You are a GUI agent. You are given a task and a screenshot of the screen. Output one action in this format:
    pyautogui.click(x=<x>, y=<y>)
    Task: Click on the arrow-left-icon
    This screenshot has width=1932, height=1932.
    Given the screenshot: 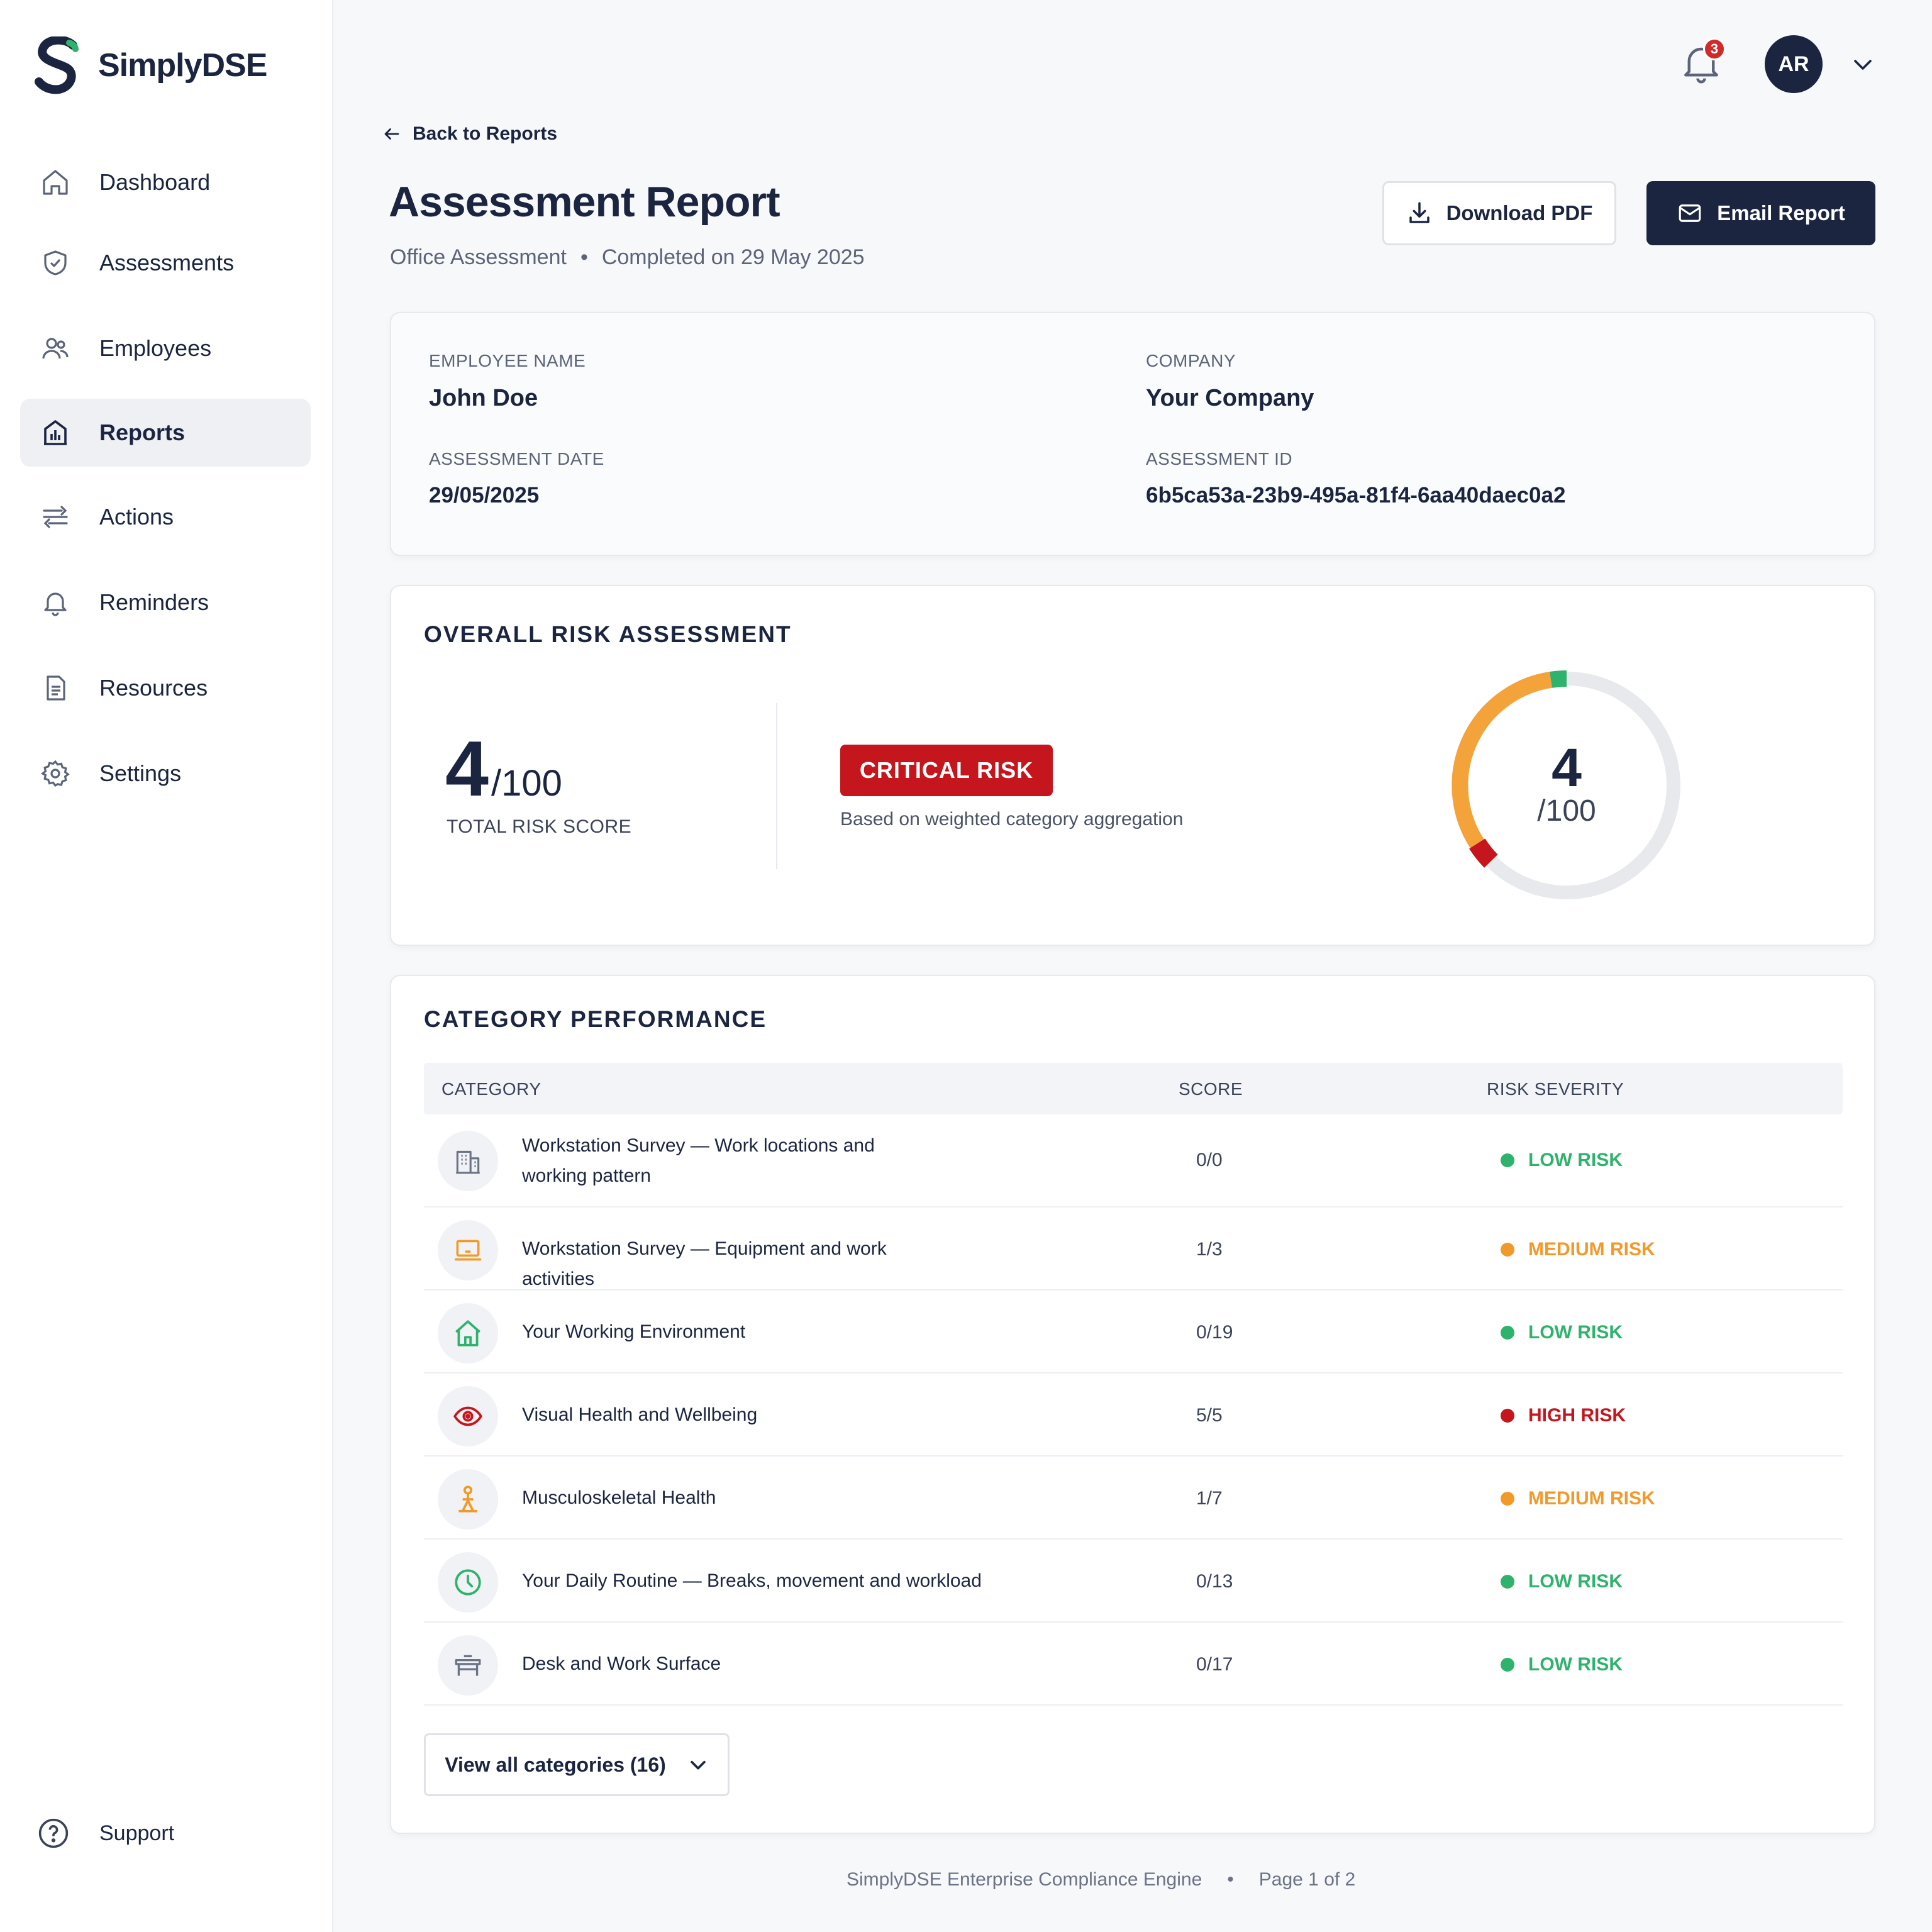 What is the action you would take?
    pyautogui.click(x=391, y=134)
    